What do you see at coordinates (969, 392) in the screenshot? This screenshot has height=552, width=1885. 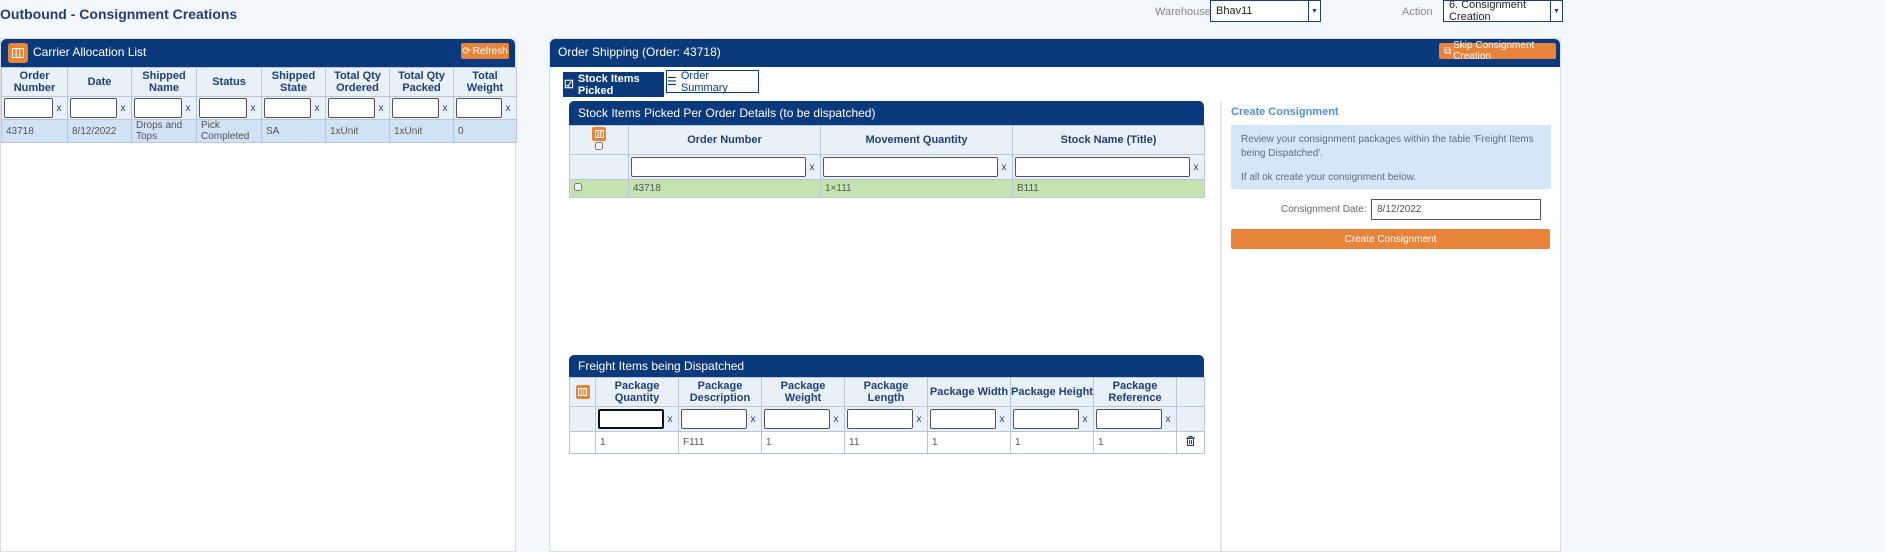 I see `column-header: Package Width` at bounding box center [969, 392].